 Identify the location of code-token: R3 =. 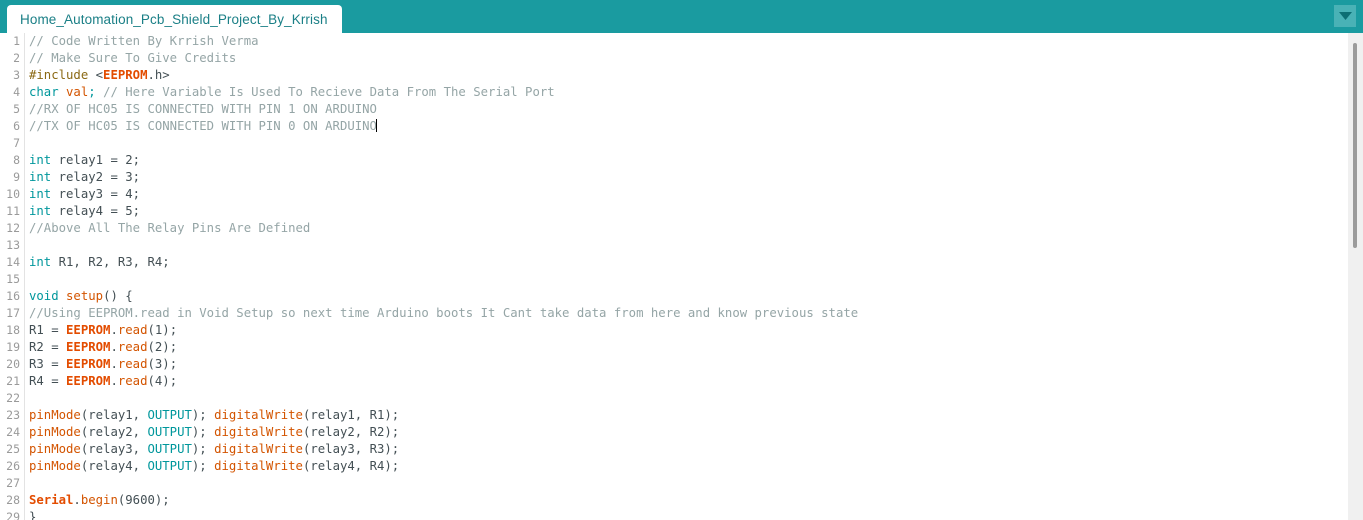
(48, 364).